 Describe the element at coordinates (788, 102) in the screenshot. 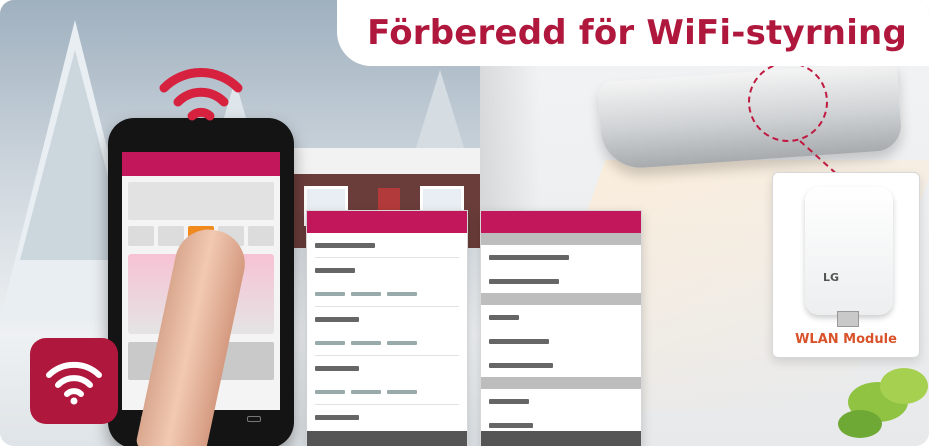

I see `module-callout-circle` at that location.